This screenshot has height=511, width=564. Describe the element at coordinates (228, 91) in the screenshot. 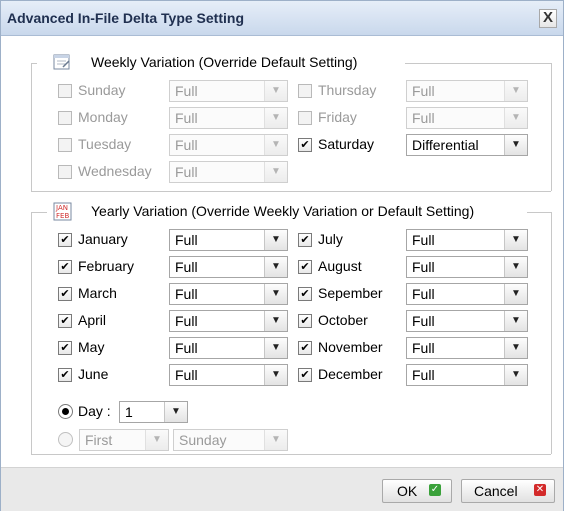

I see `weekday-select-sunday: Full ▼` at that location.